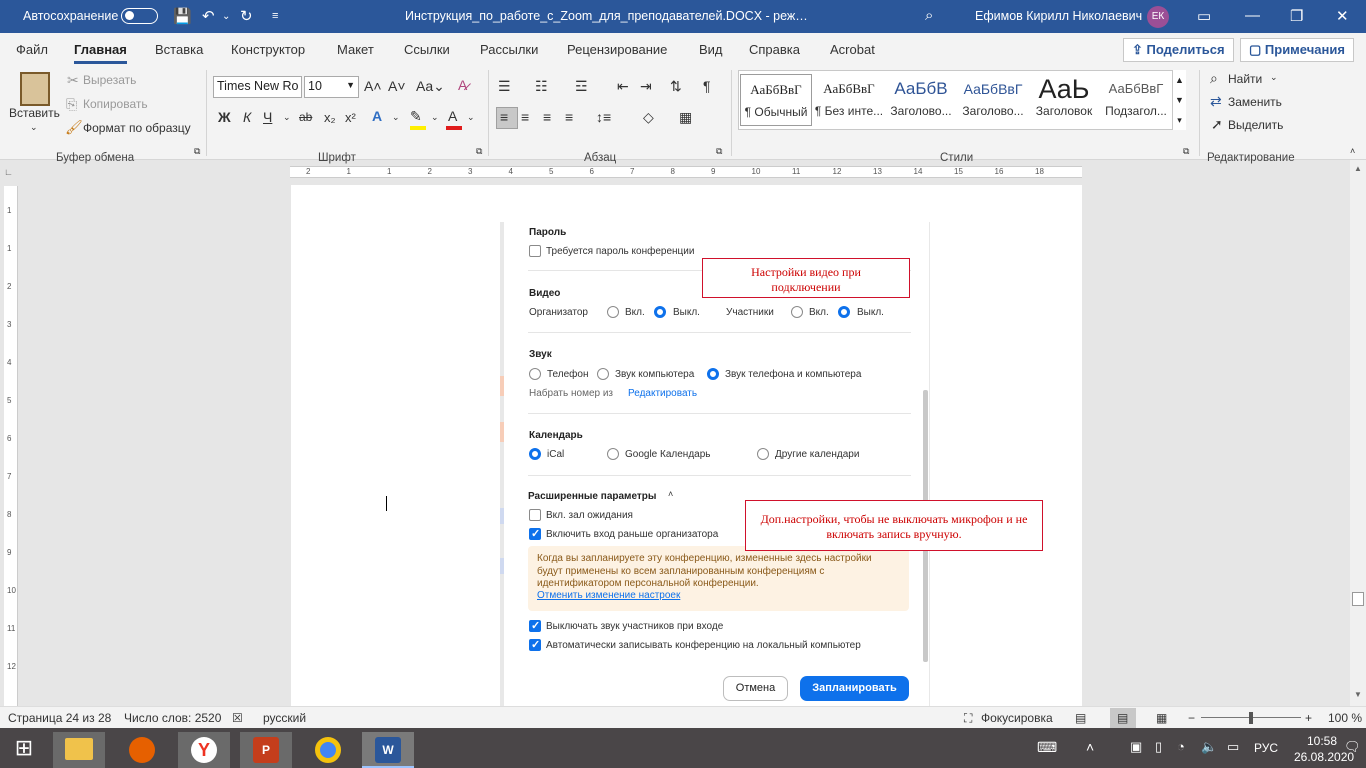  Describe the element at coordinates (1161, 718) in the screenshot. I see `web-layout-icon: ▦` at that location.